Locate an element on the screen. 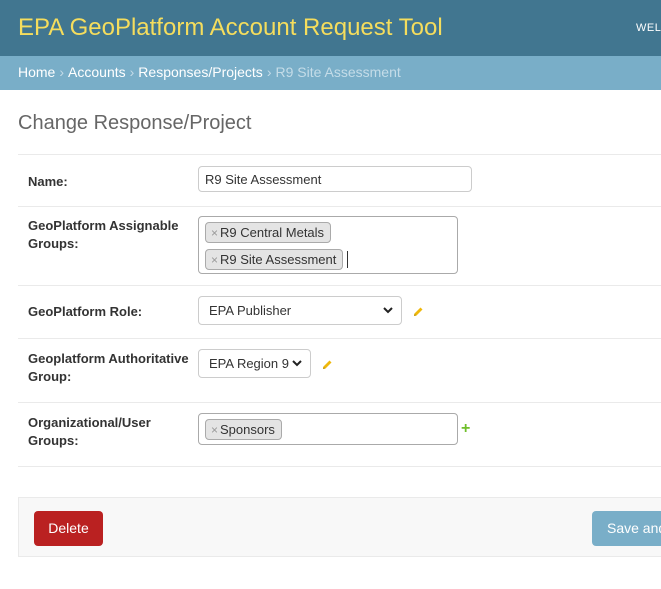  welcome-text: WELC is located at coordinates (648, 28).